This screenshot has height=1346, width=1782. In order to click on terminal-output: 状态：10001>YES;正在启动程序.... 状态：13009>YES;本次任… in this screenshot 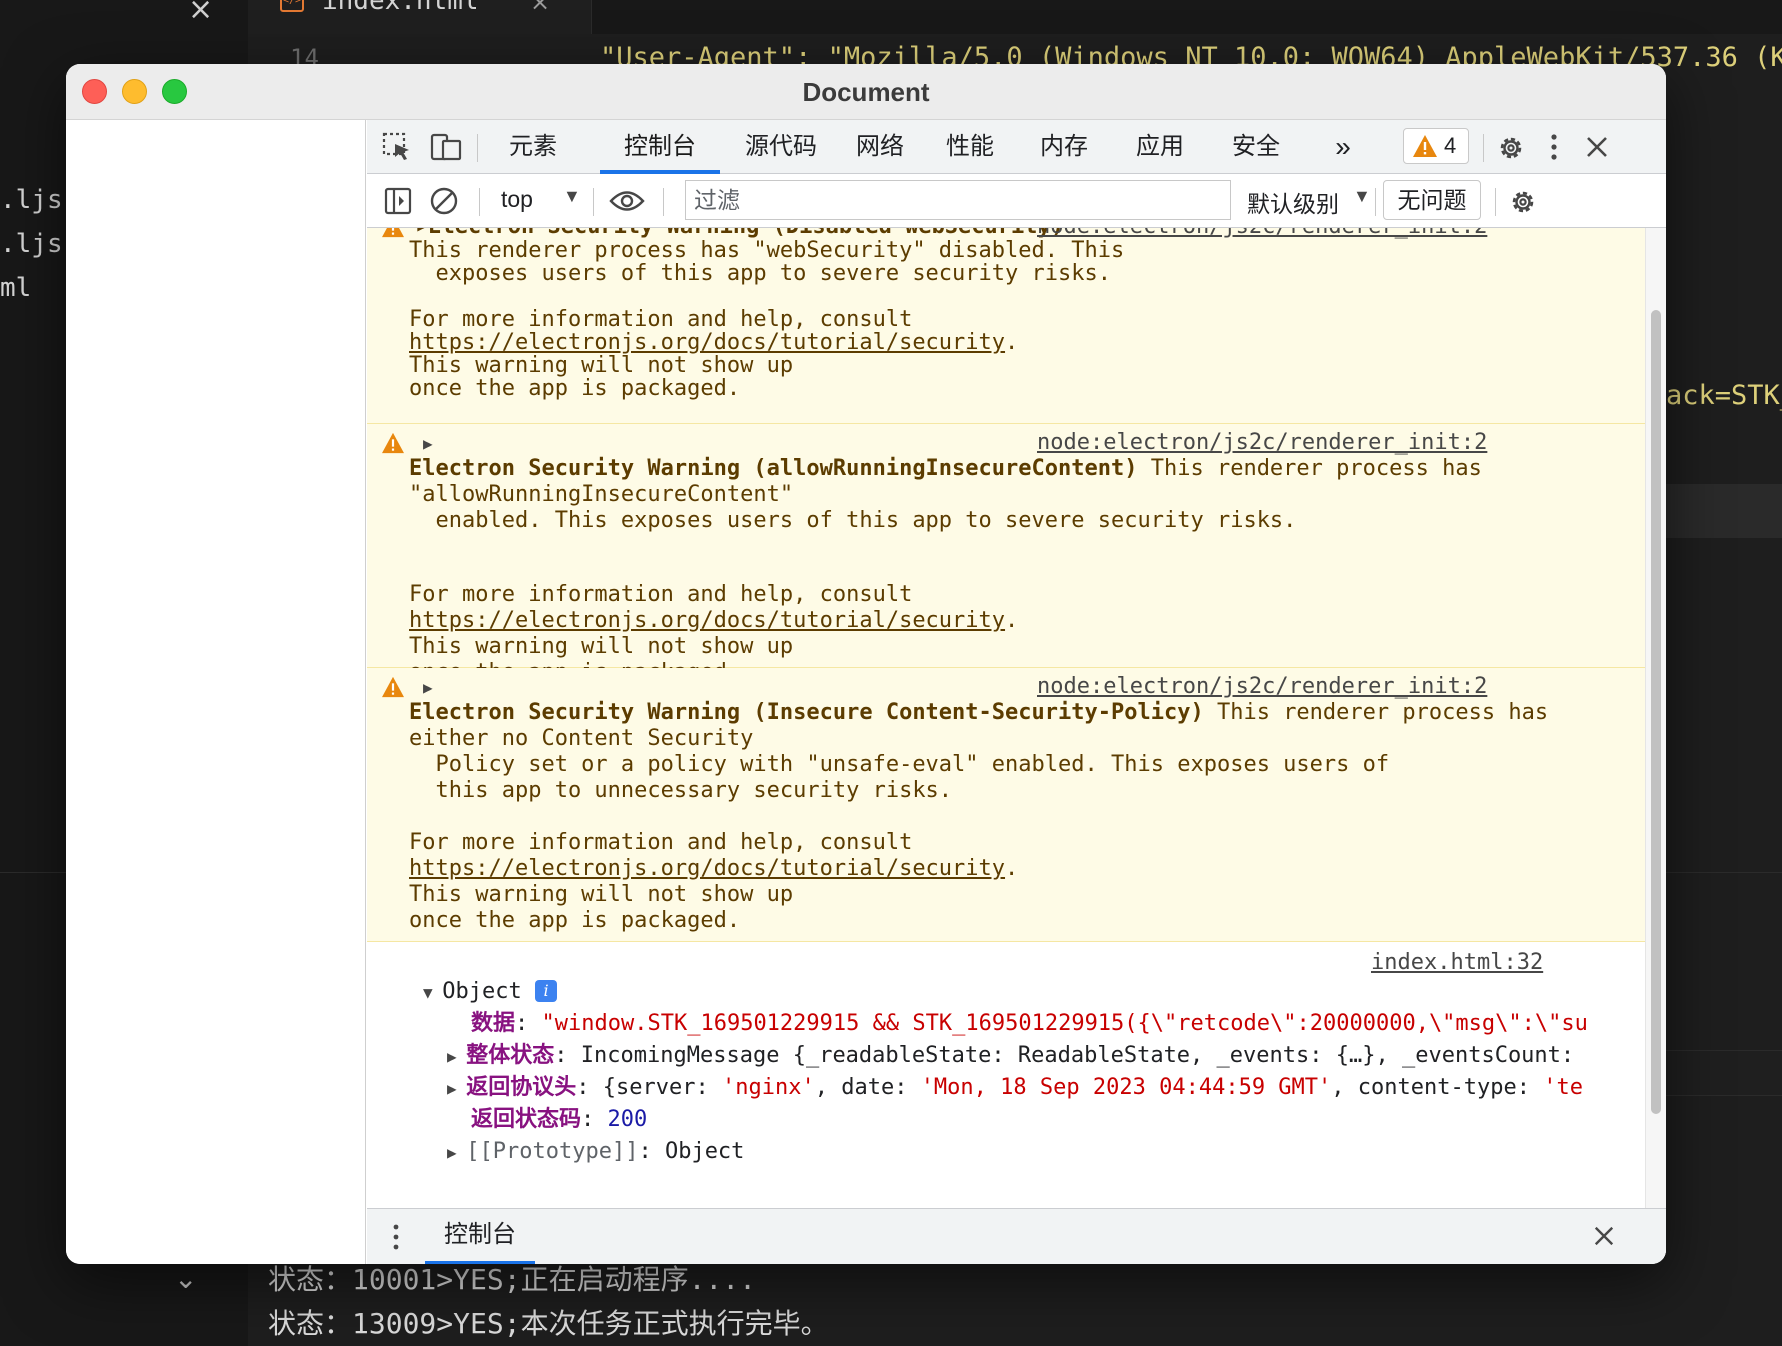, I will do `click(548, 1302)`.